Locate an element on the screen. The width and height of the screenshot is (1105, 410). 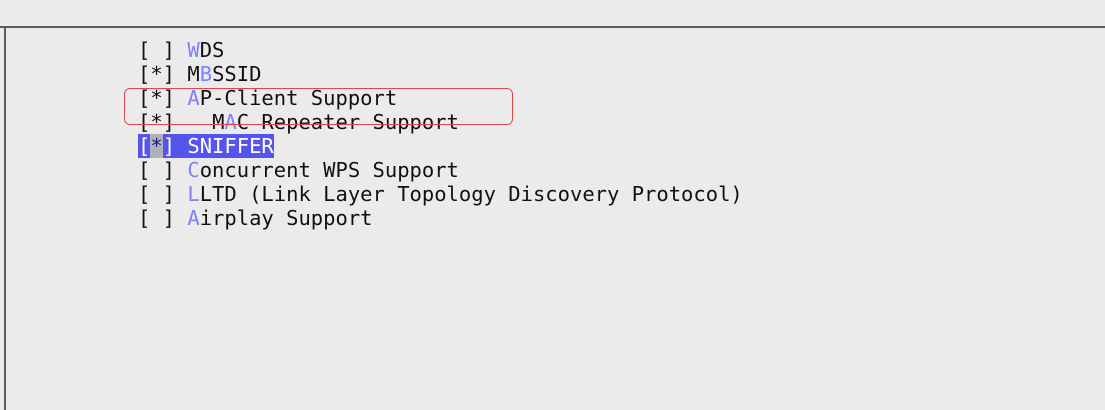
menu-item-airplay-support: [ ] Airplay Support is located at coordinates (440, 218).